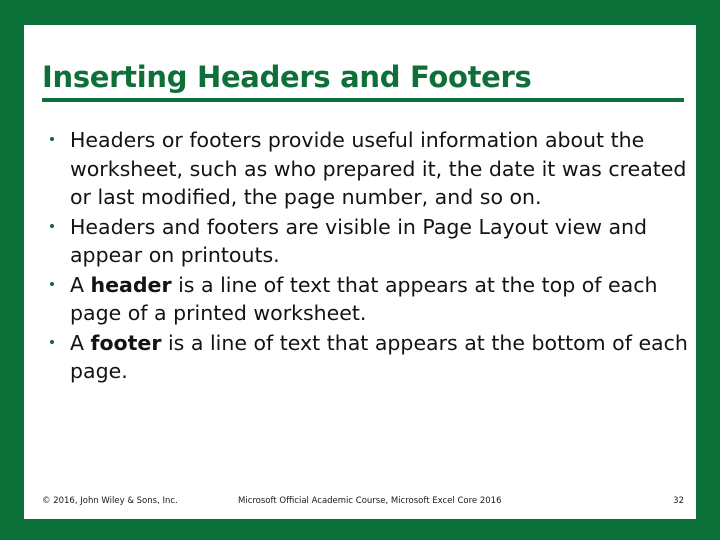 The height and width of the screenshot is (540, 720). What do you see at coordinates (110, 501) in the screenshot?
I see `footer-copyright: © 2016, John Wiley & Sons, Inc.` at bounding box center [110, 501].